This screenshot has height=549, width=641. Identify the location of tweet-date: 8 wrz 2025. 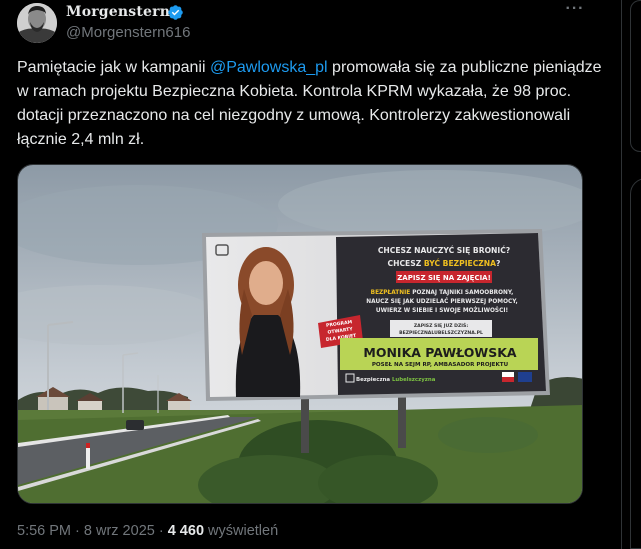
(119, 531).